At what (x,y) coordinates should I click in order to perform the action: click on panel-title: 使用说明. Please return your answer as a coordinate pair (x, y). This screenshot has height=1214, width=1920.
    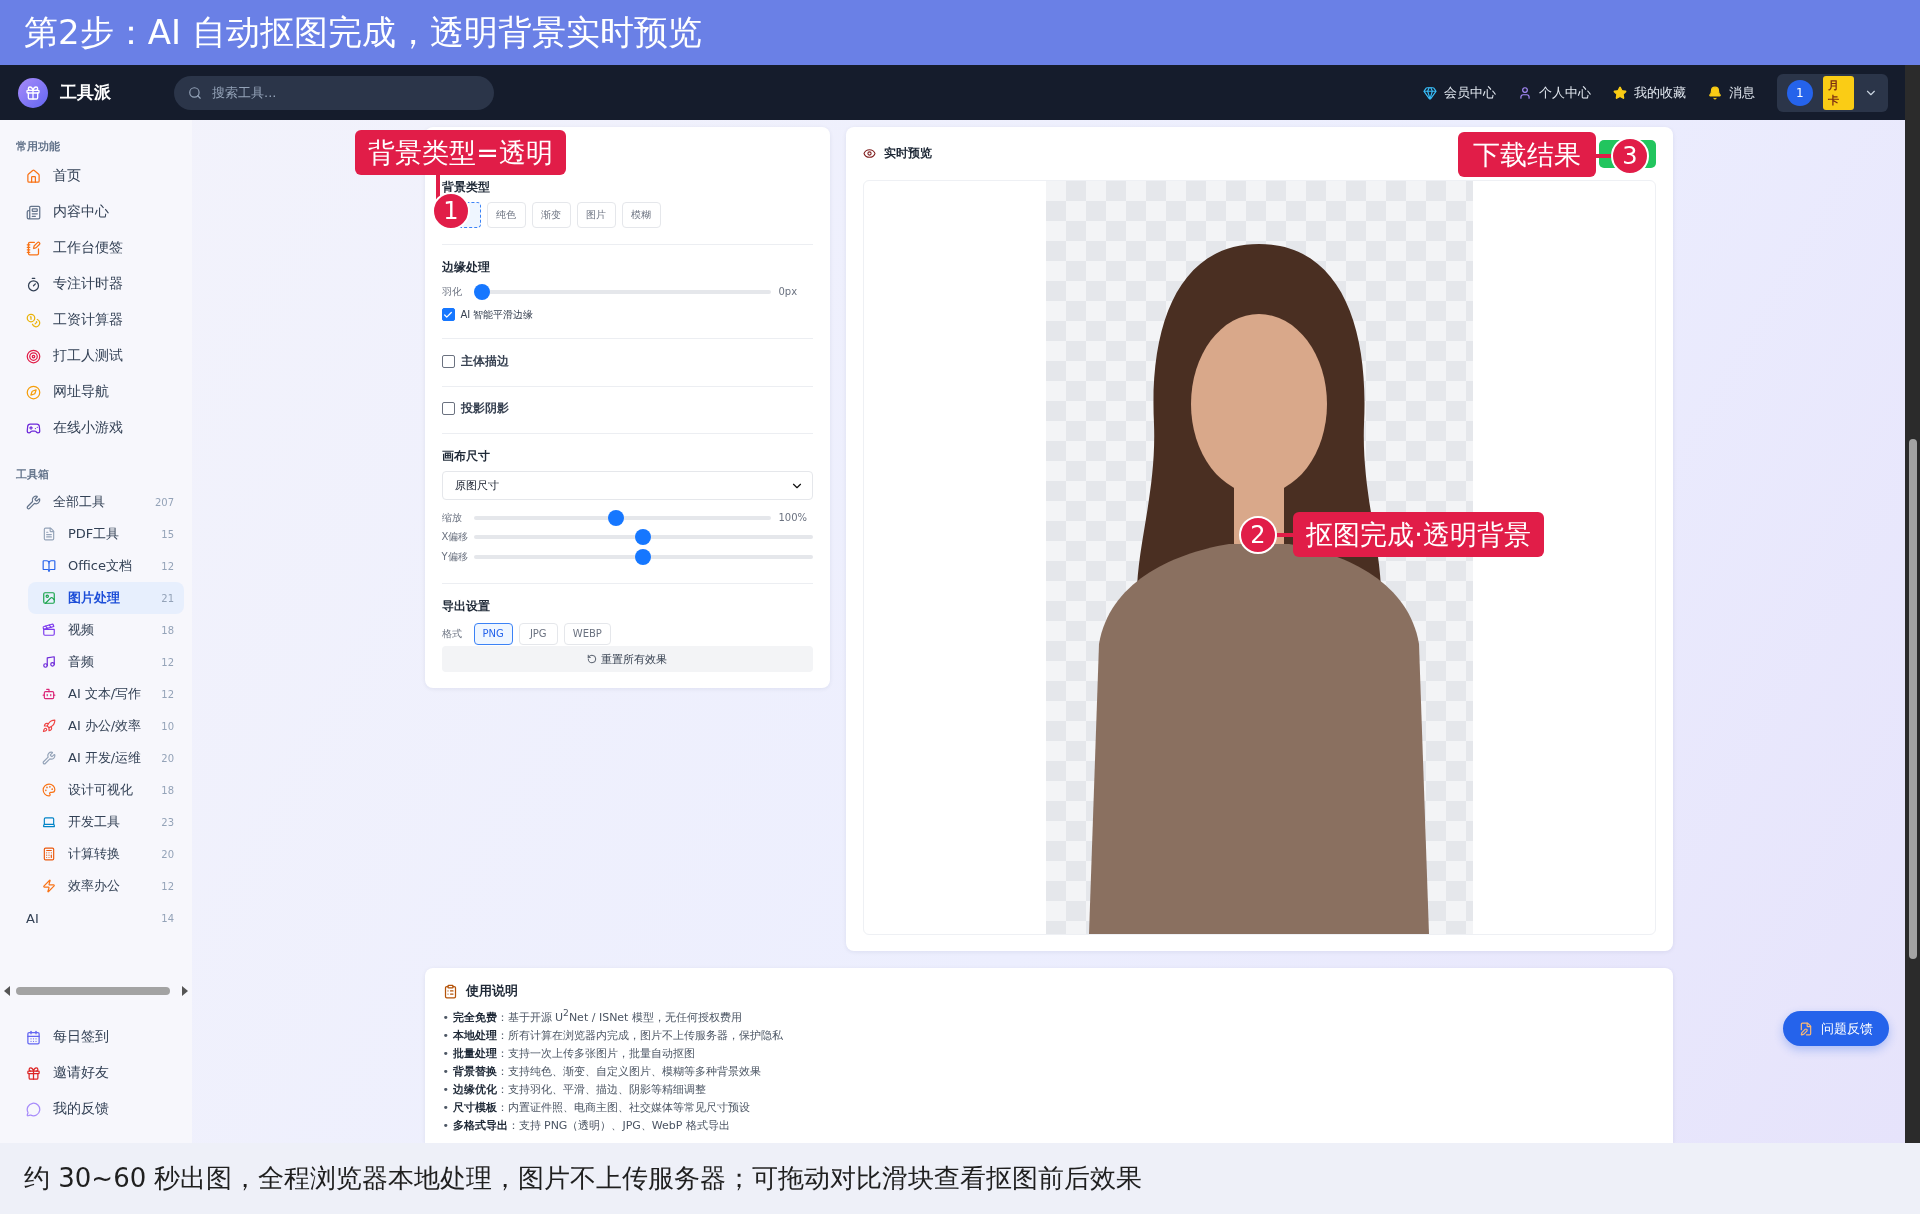
    Looking at the image, I should click on (491, 991).